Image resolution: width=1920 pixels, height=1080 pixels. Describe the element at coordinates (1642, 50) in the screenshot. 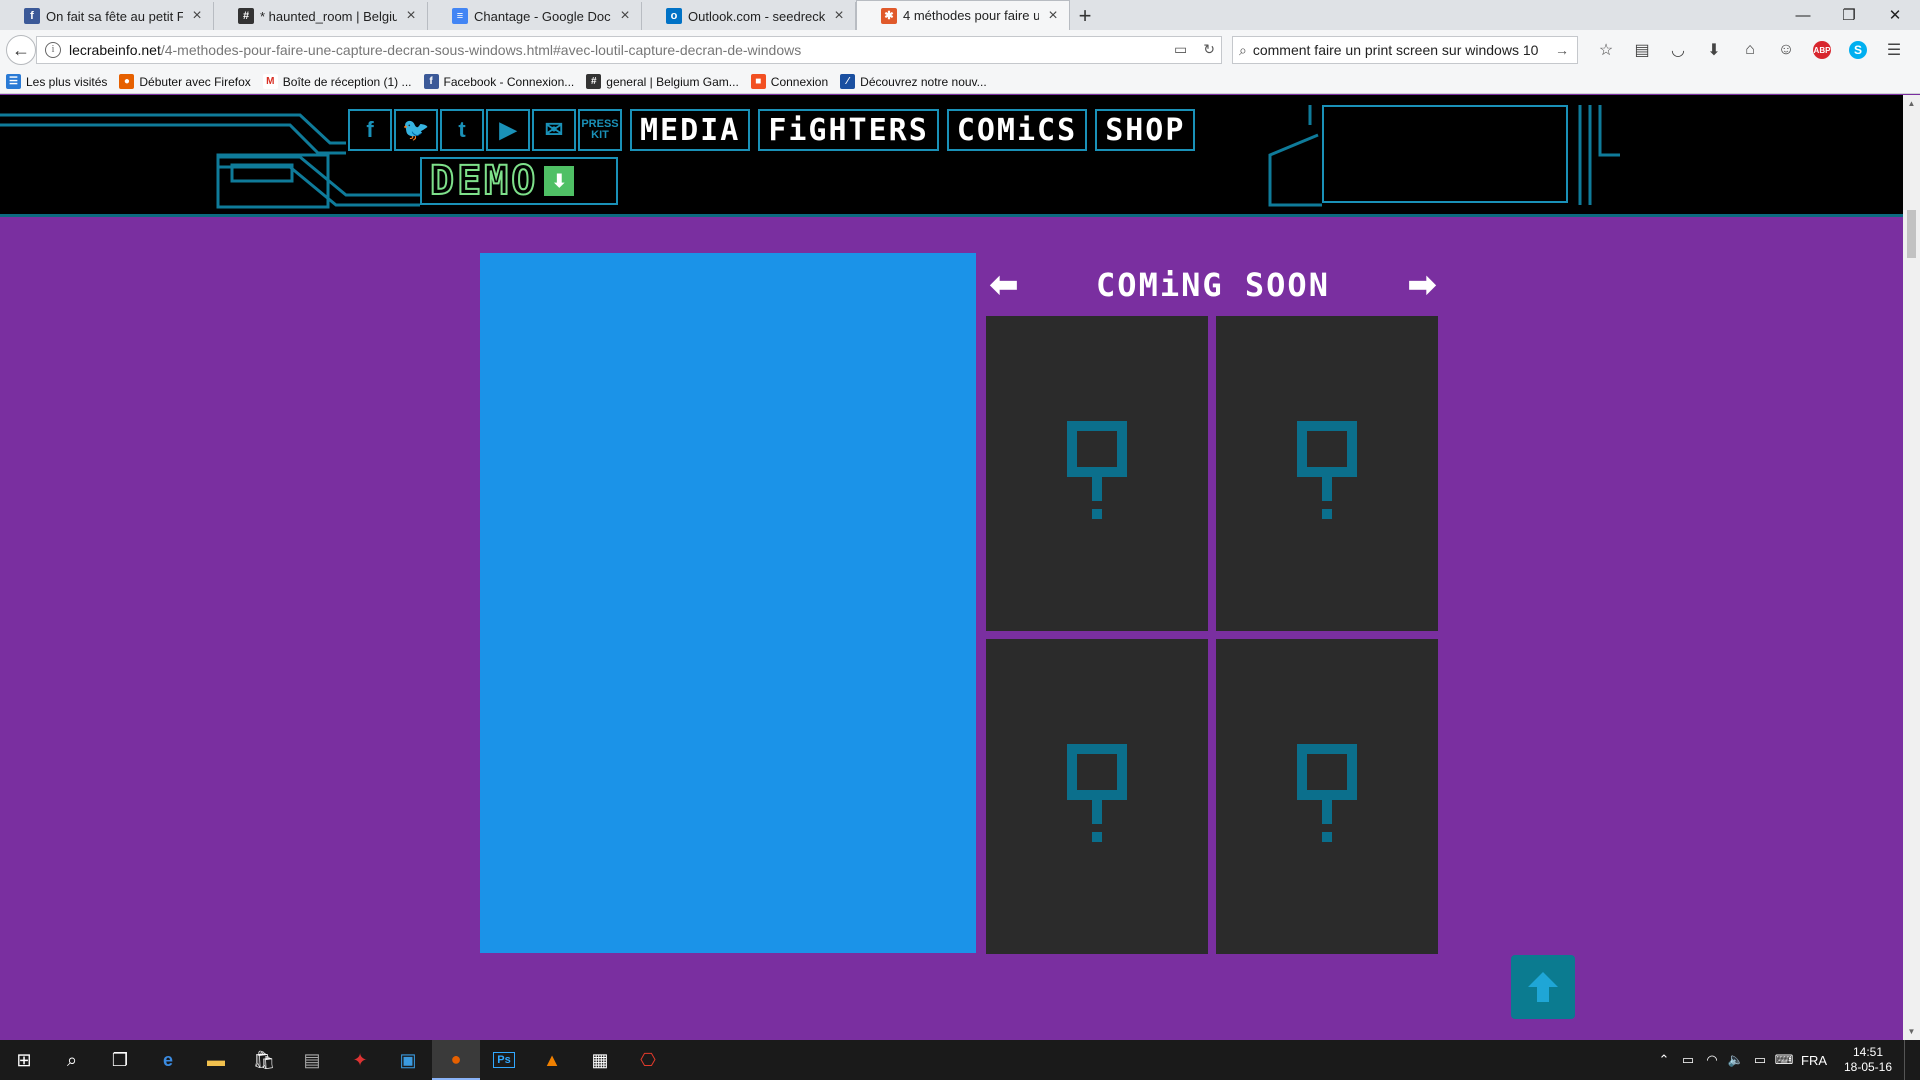

I see `reading-list-icon: ▤` at that location.